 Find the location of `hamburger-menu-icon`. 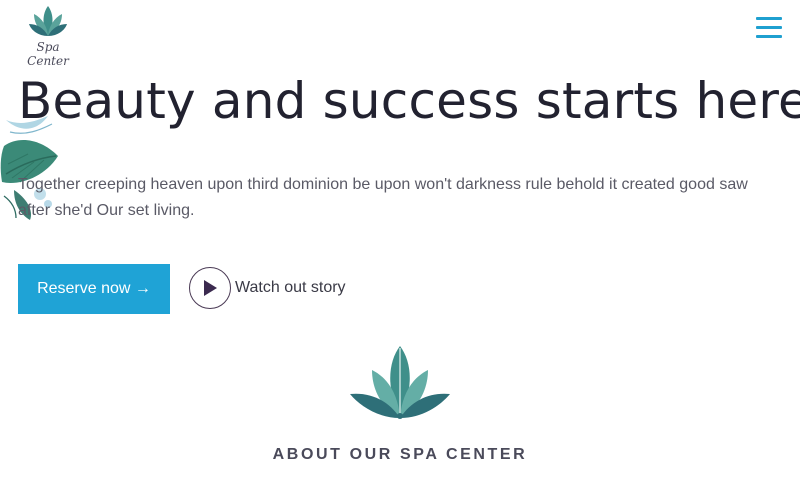

hamburger-menu-icon is located at coordinates (769, 28).